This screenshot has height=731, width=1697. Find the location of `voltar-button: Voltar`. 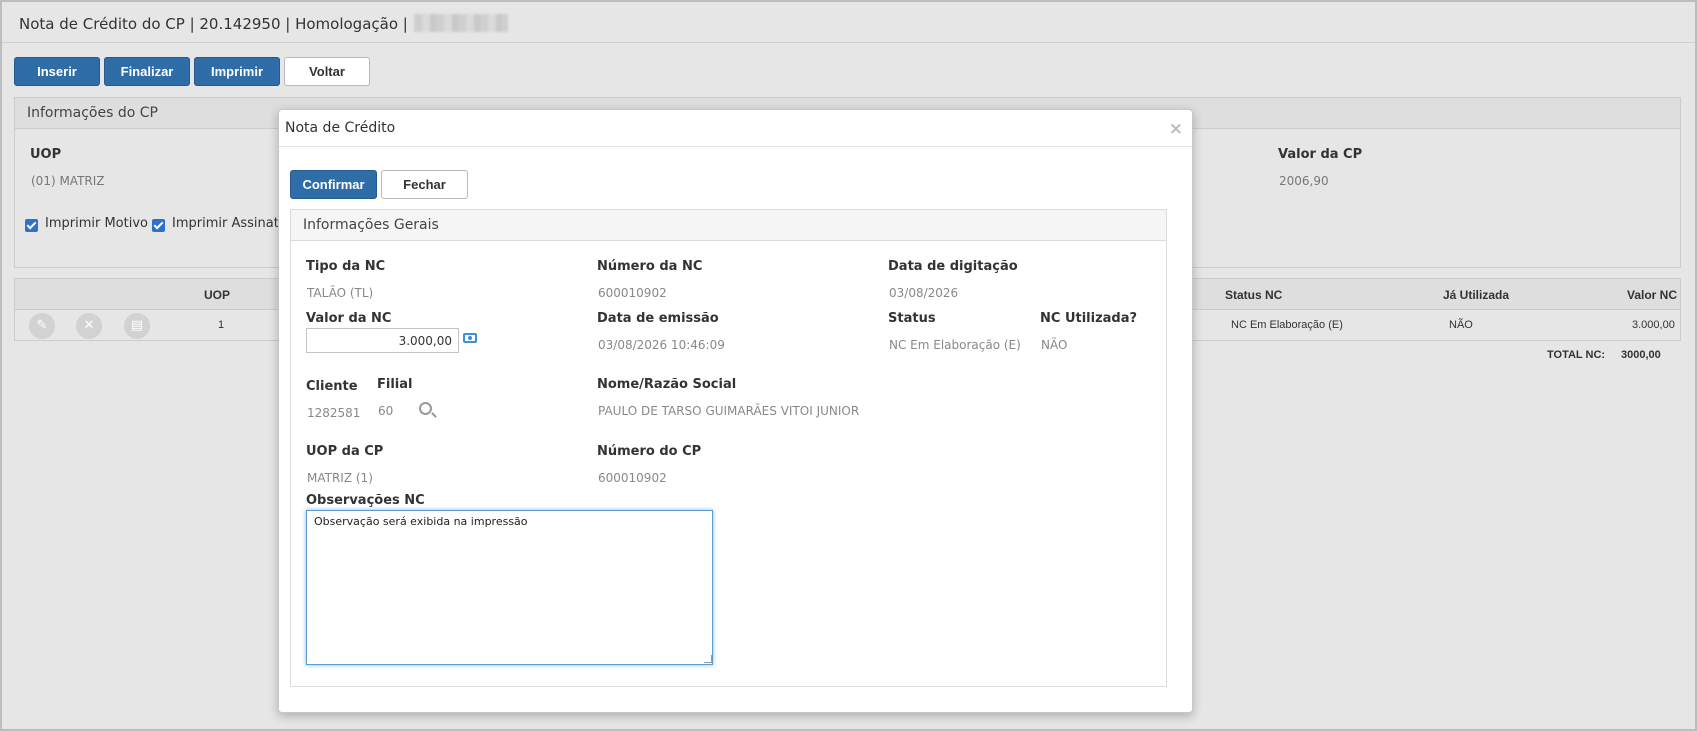

voltar-button: Voltar is located at coordinates (327, 71).